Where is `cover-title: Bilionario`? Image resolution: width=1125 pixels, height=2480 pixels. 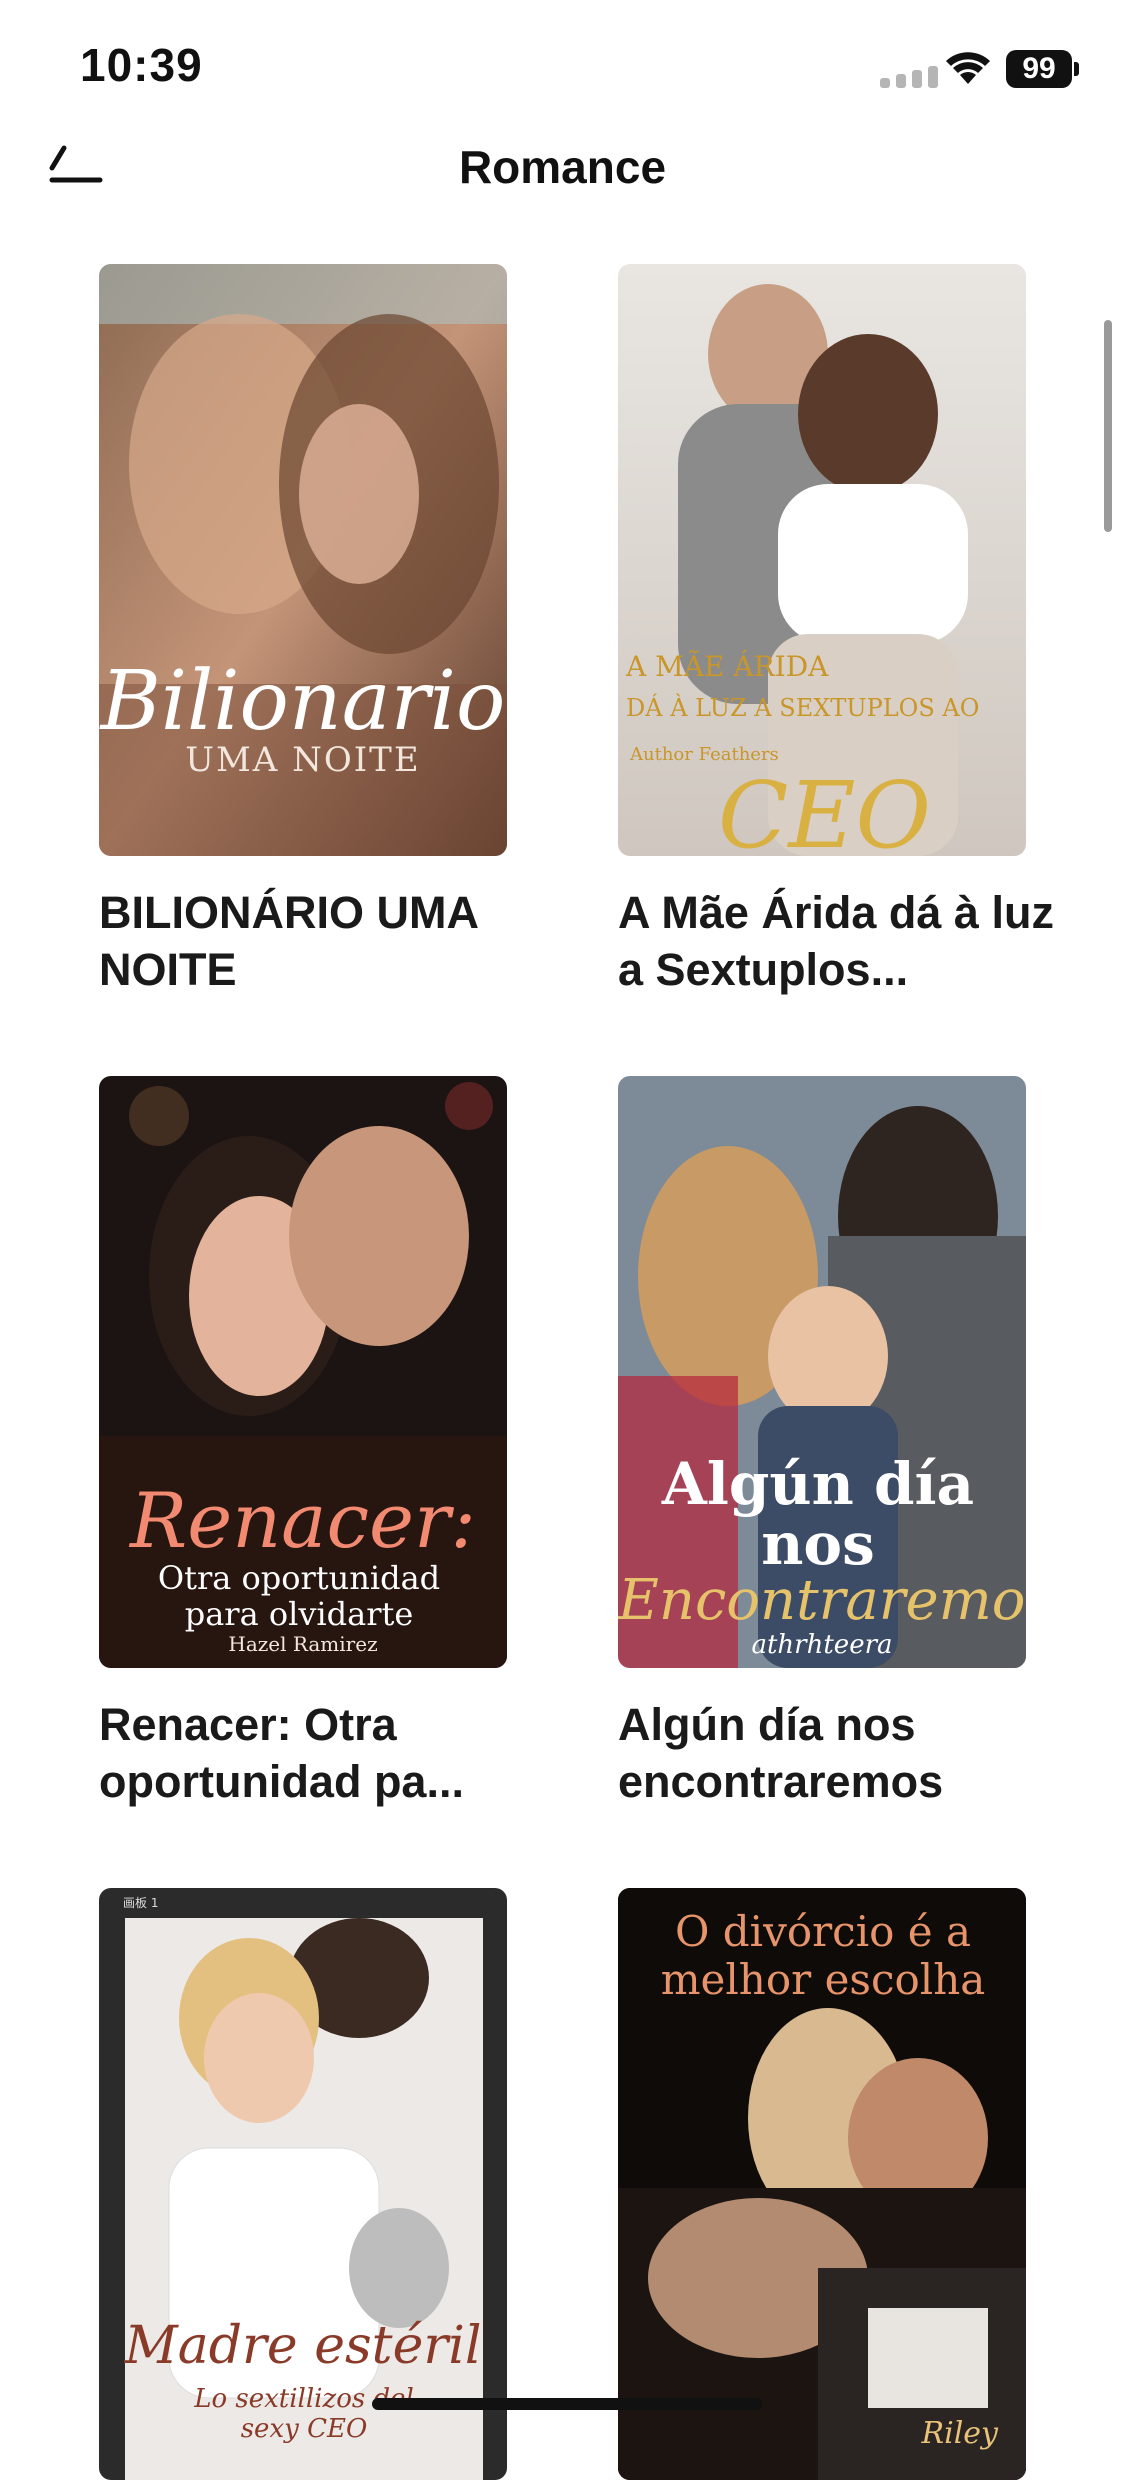 cover-title: Bilionario is located at coordinates (303, 701).